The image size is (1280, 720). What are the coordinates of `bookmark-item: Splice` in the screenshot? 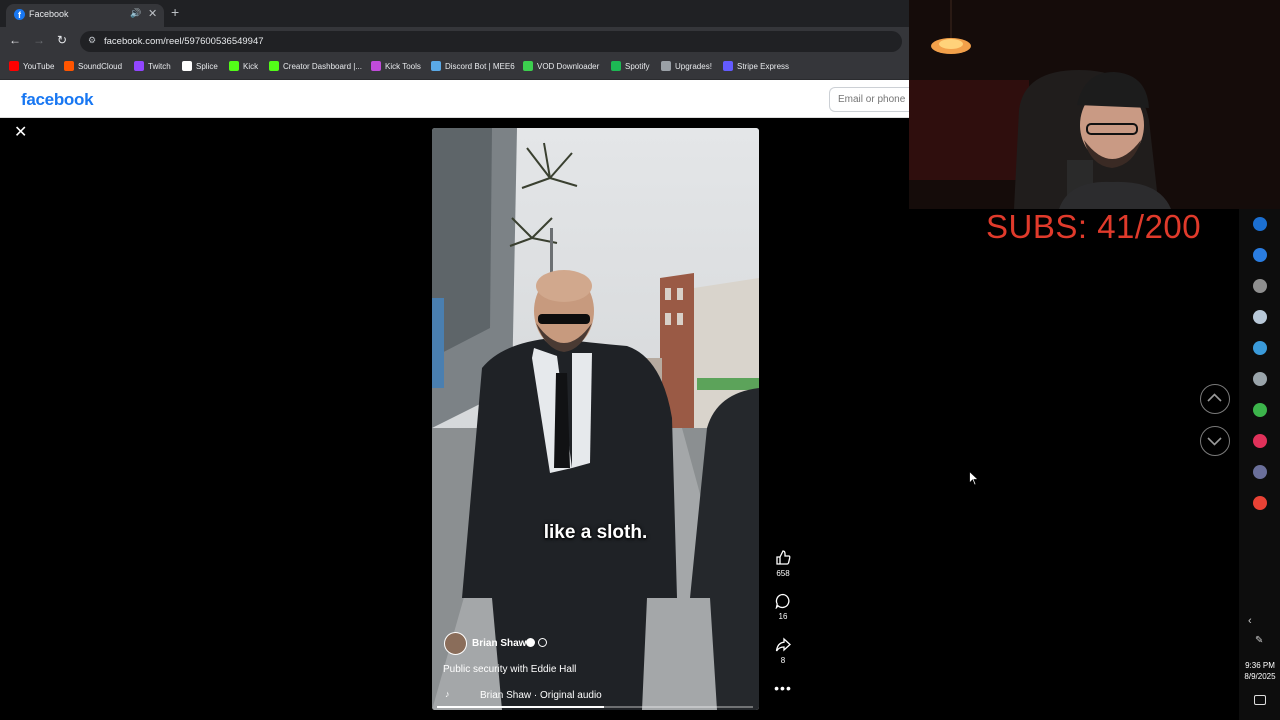 It's located at (200, 66).